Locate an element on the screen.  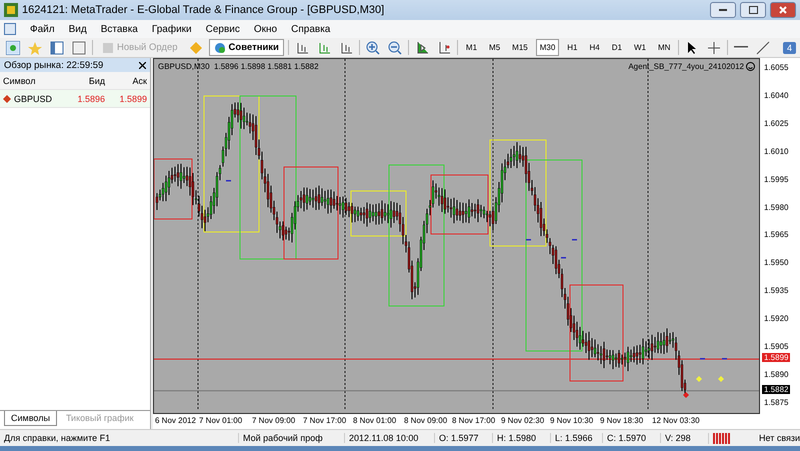
trend-line-button is located at coordinates (763, 47).